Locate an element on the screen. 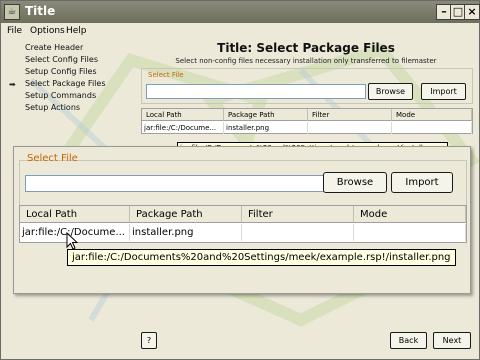 The height and width of the screenshot is (360, 480). cell-package-path-magnified: installer.png is located at coordinates (186, 232).